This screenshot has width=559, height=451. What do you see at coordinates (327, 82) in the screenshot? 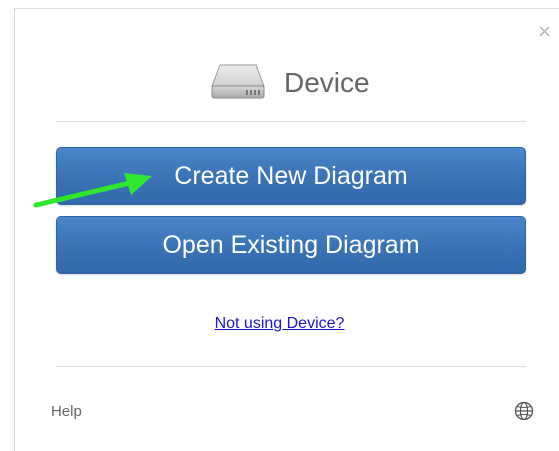
I see `dialog-title: Device` at bounding box center [327, 82].